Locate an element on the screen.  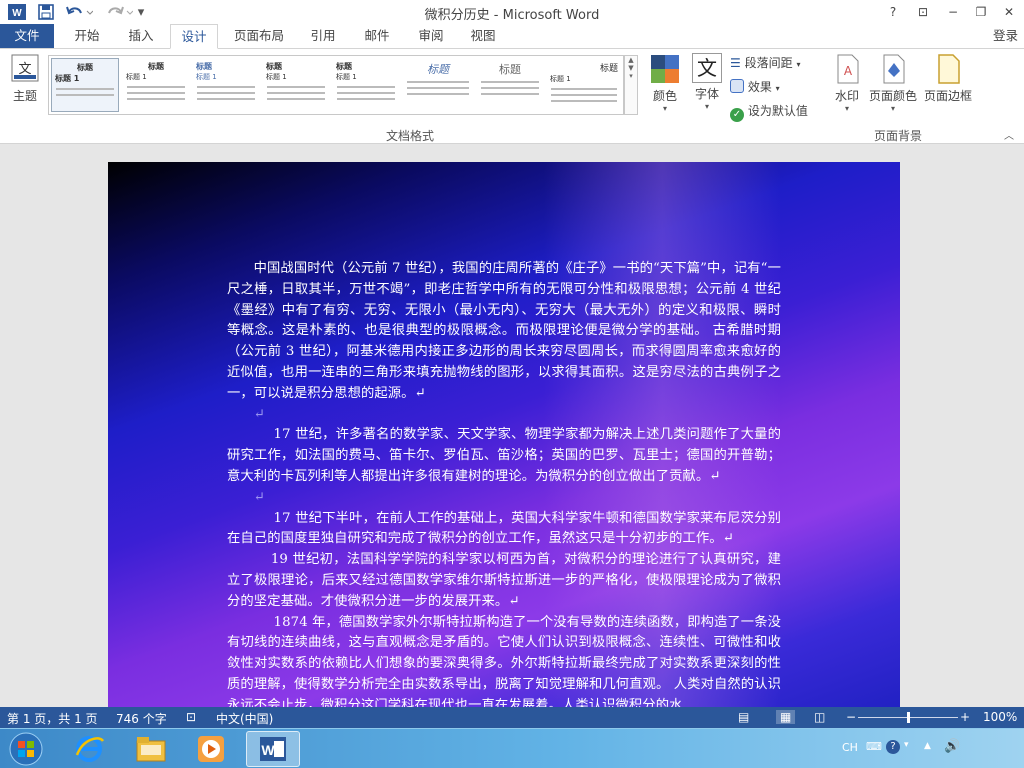
page-color-button: 页面颜色 ▾ is located at coordinates (893, 83).